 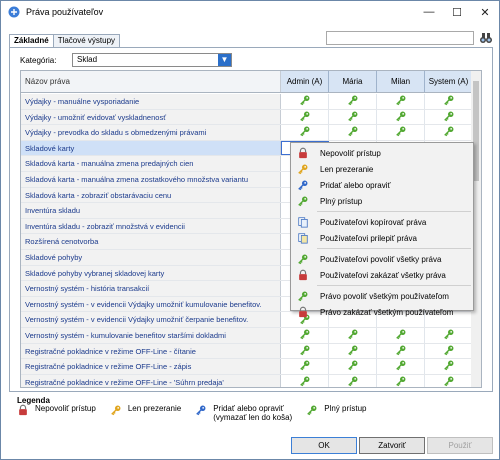 What do you see at coordinates (382, 201) in the screenshot?
I see `menu-item: Plný prístup` at bounding box center [382, 201].